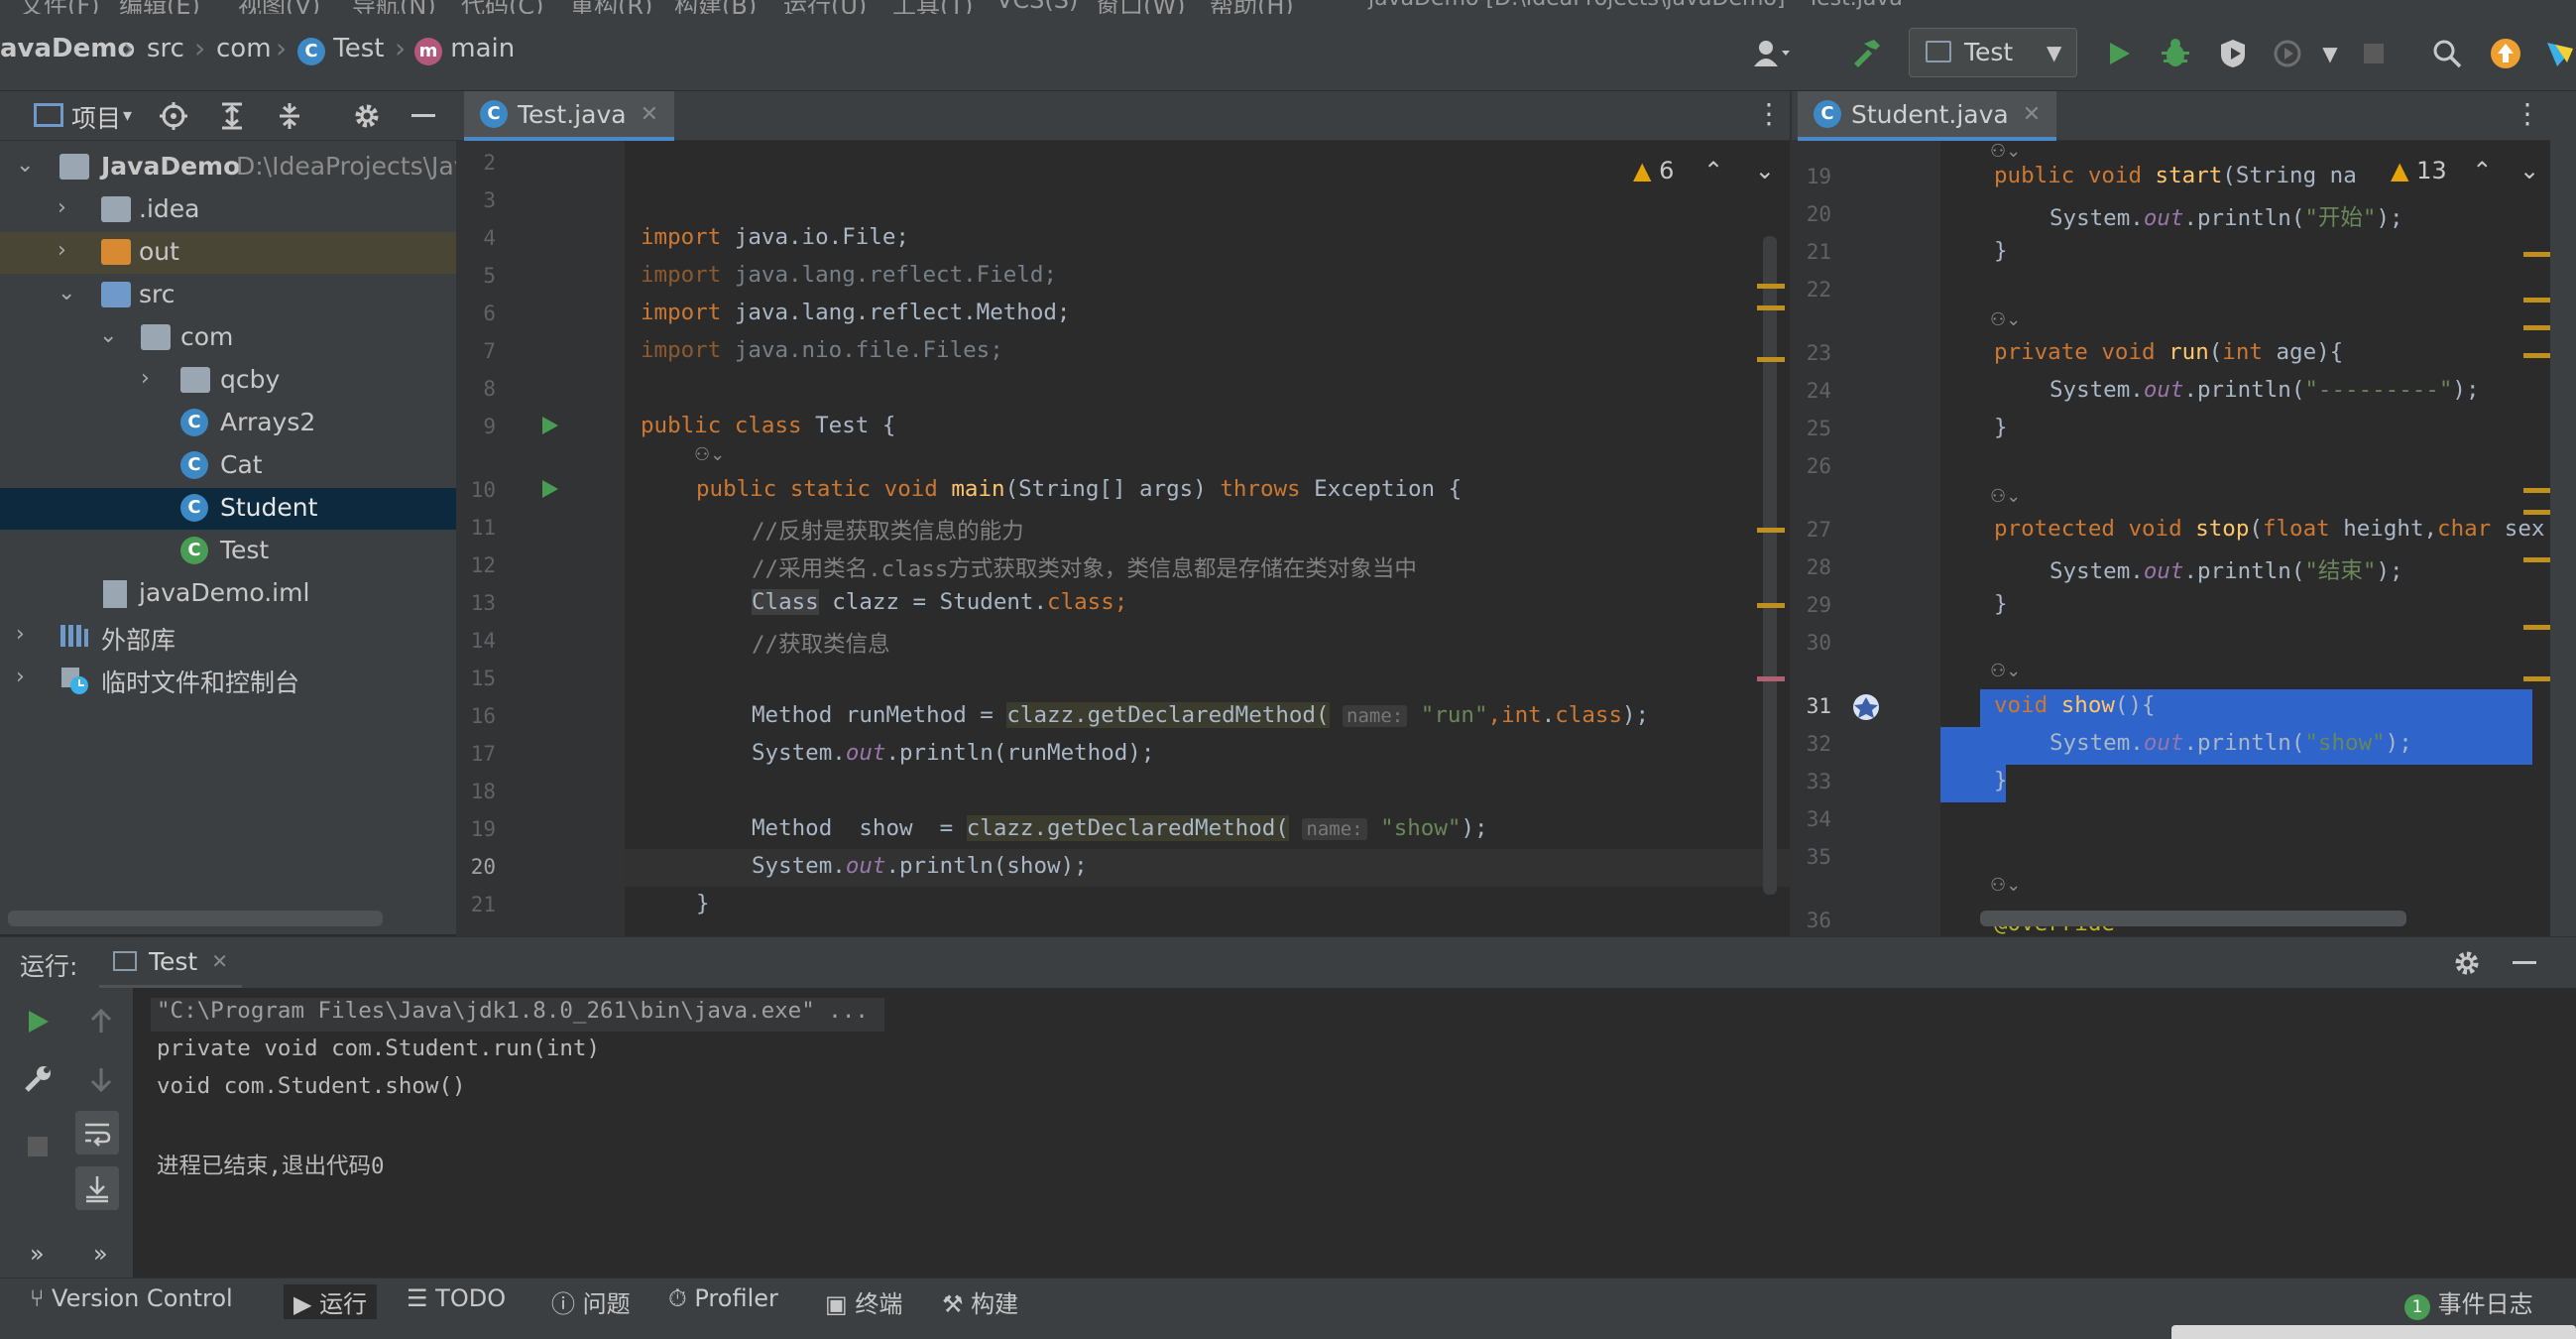  I want to click on menu-vcs: VCS(S), so click(1037, 7).